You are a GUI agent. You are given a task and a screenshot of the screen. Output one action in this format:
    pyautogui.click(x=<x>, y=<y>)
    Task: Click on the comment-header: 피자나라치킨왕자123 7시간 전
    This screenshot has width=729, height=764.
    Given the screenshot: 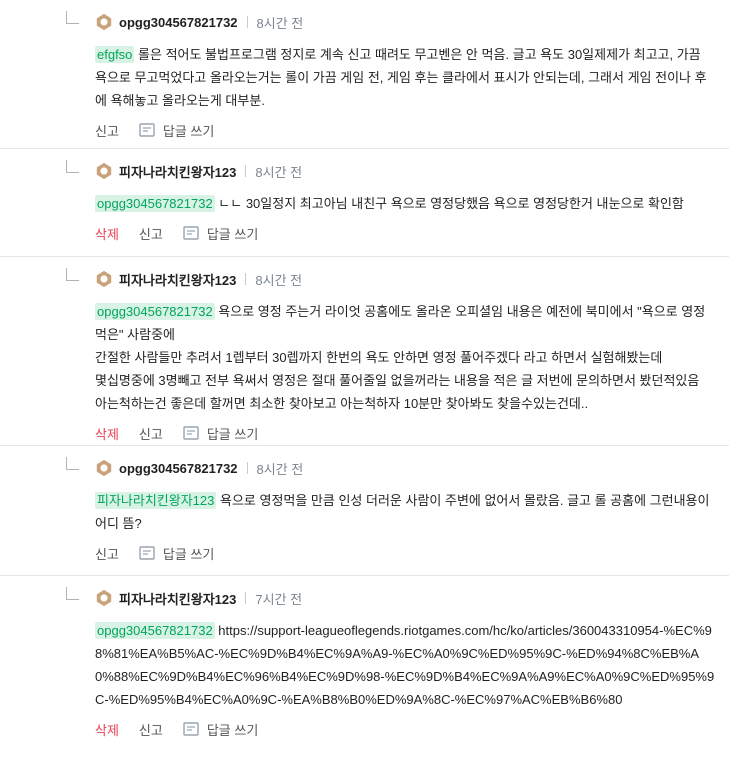 What is the action you would take?
    pyautogui.click(x=412, y=598)
    